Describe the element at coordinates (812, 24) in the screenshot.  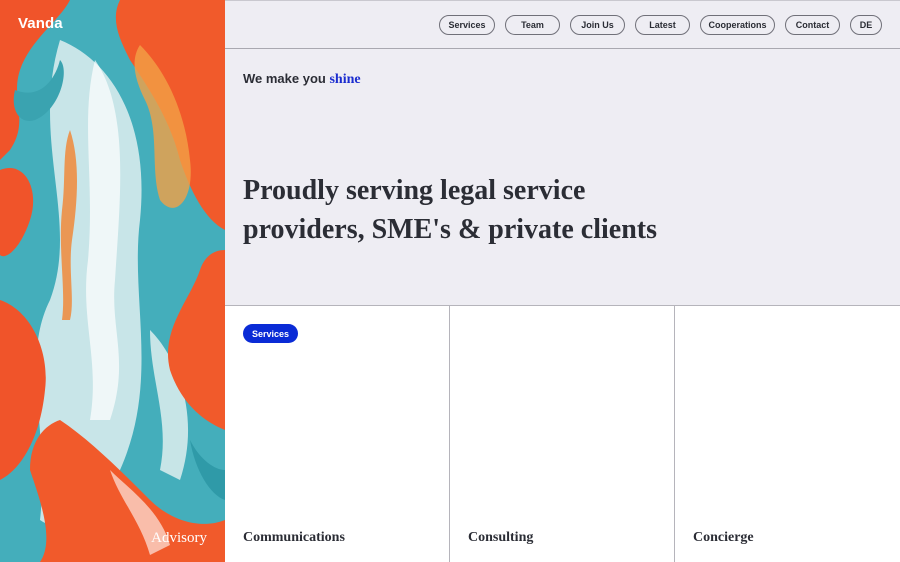
I see `nav-contact-button: Contact` at that location.